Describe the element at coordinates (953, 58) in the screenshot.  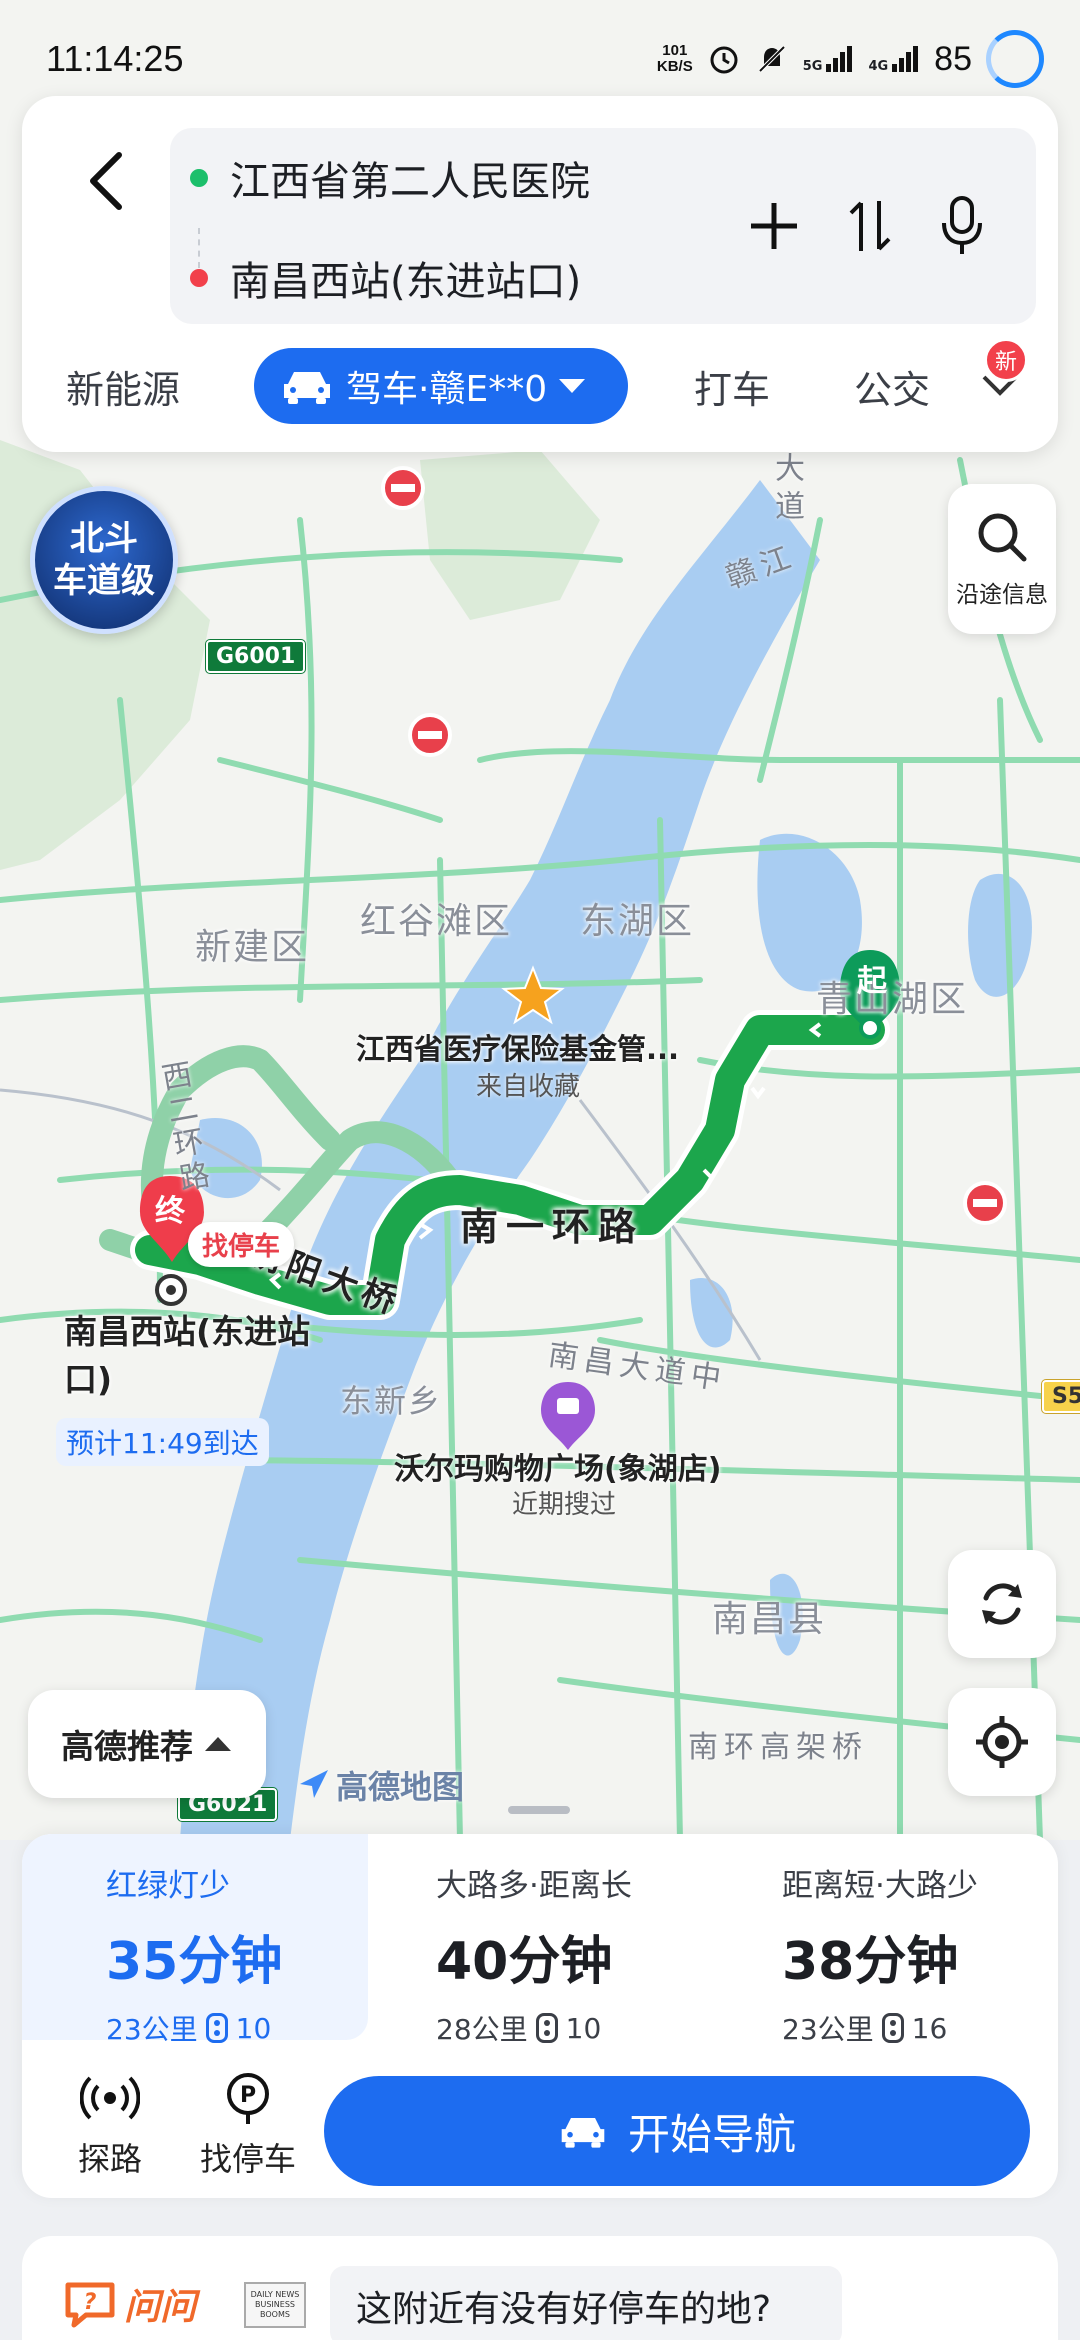
I see `battery-level: 85` at that location.